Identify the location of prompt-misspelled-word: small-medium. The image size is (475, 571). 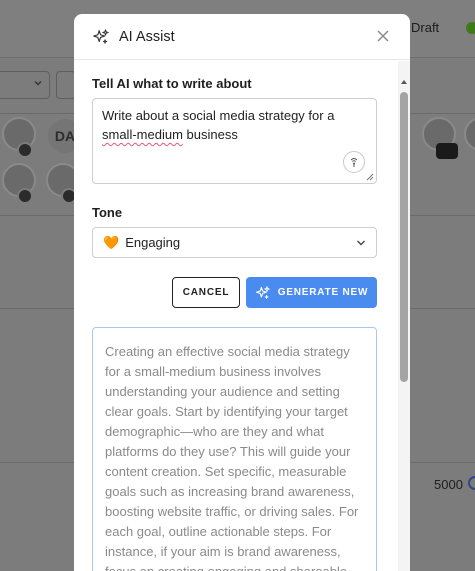
(142, 134).